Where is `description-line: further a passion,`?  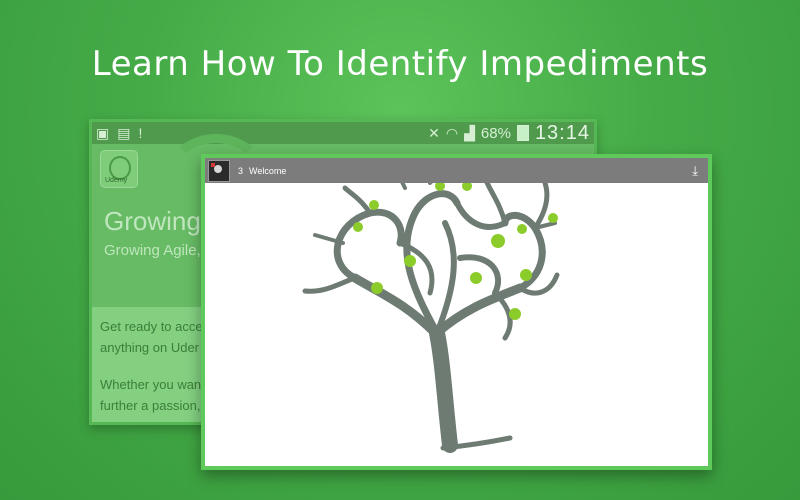 description-line: further a passion, is located at coordinates (150, 405).